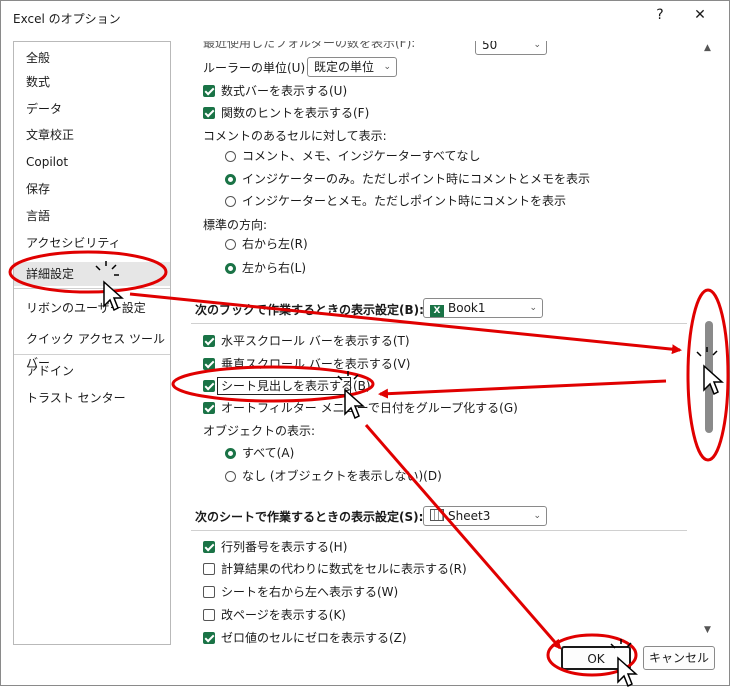 This screenshot has width=732, height=688. Describe the element at coordinates (92, 109) in the screenshot. I see `sidebar-item-data: データ` at that location.